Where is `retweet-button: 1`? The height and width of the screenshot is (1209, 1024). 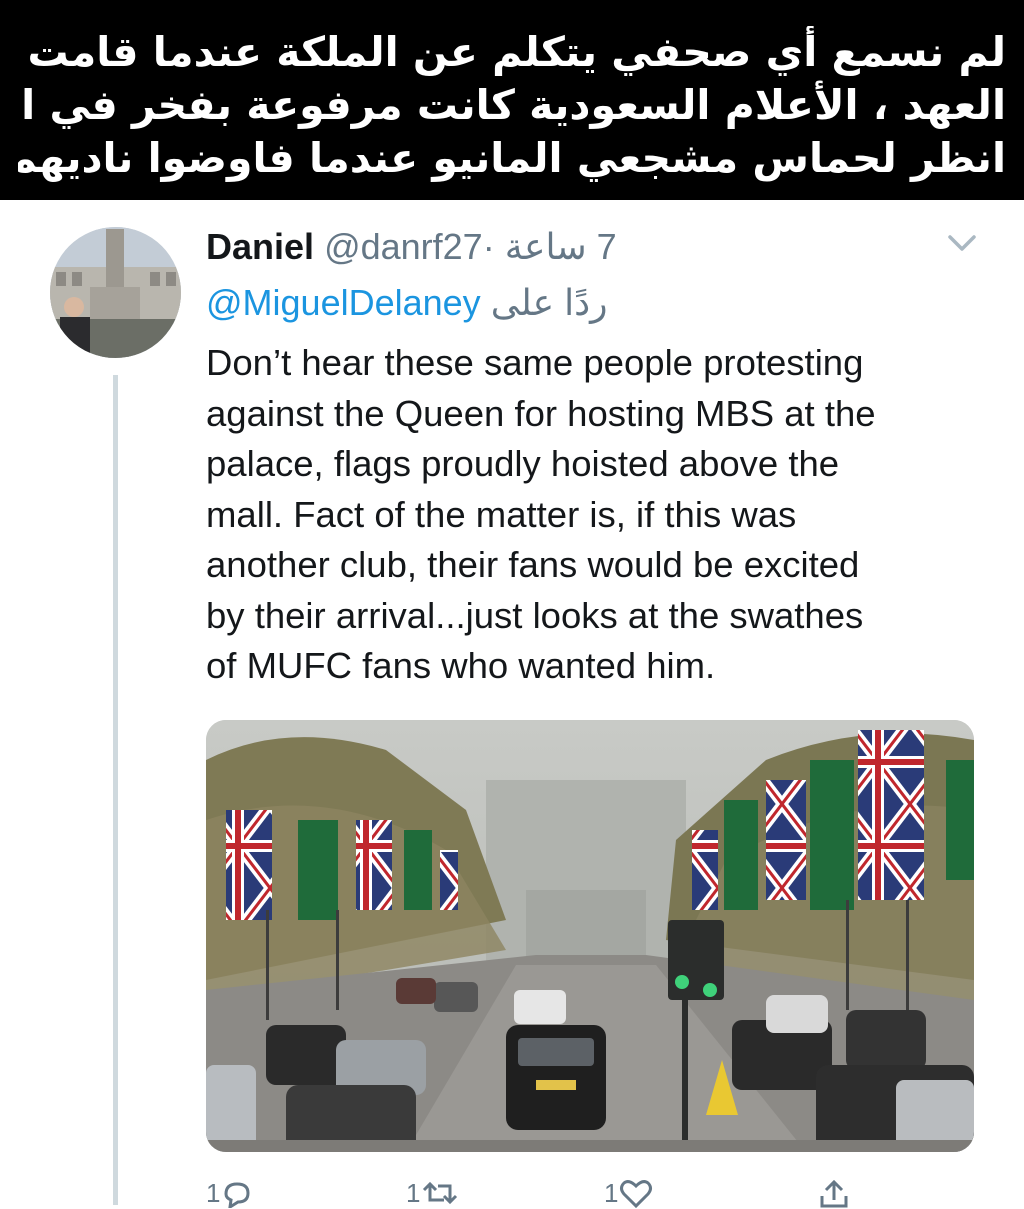 retweet-button: 1 is located at coordinates (433, 1193).